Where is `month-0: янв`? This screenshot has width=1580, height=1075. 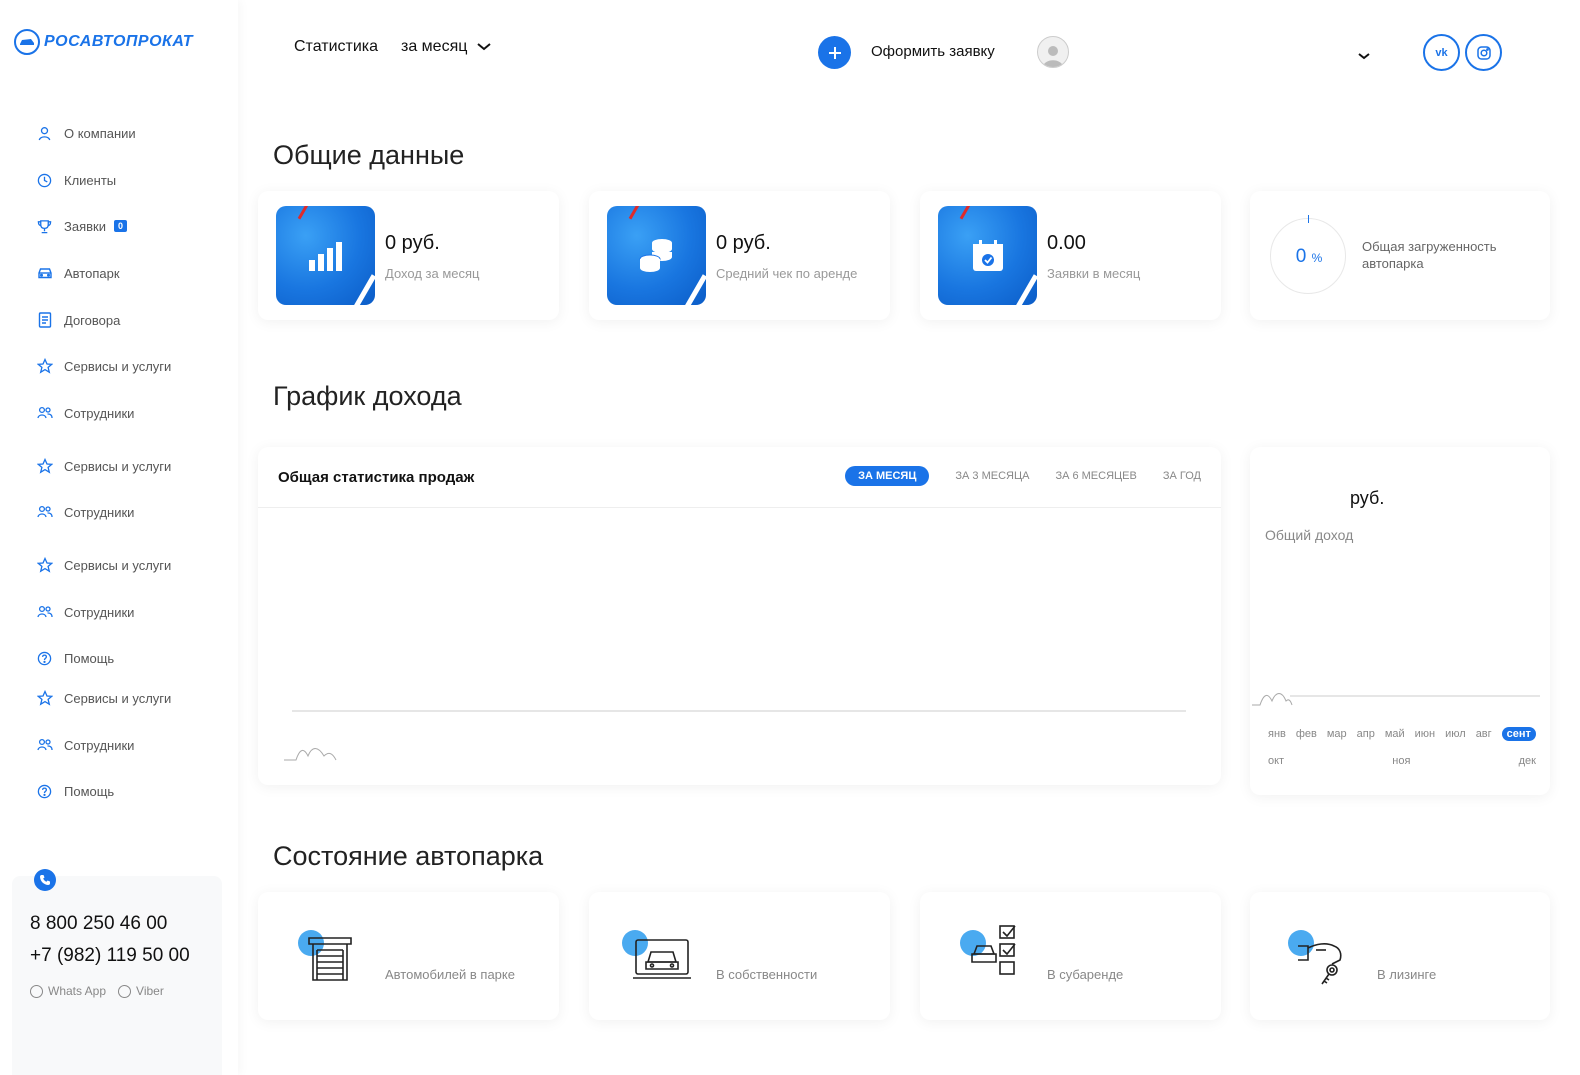
month-0: янв is located at coordinates (1277, 734).